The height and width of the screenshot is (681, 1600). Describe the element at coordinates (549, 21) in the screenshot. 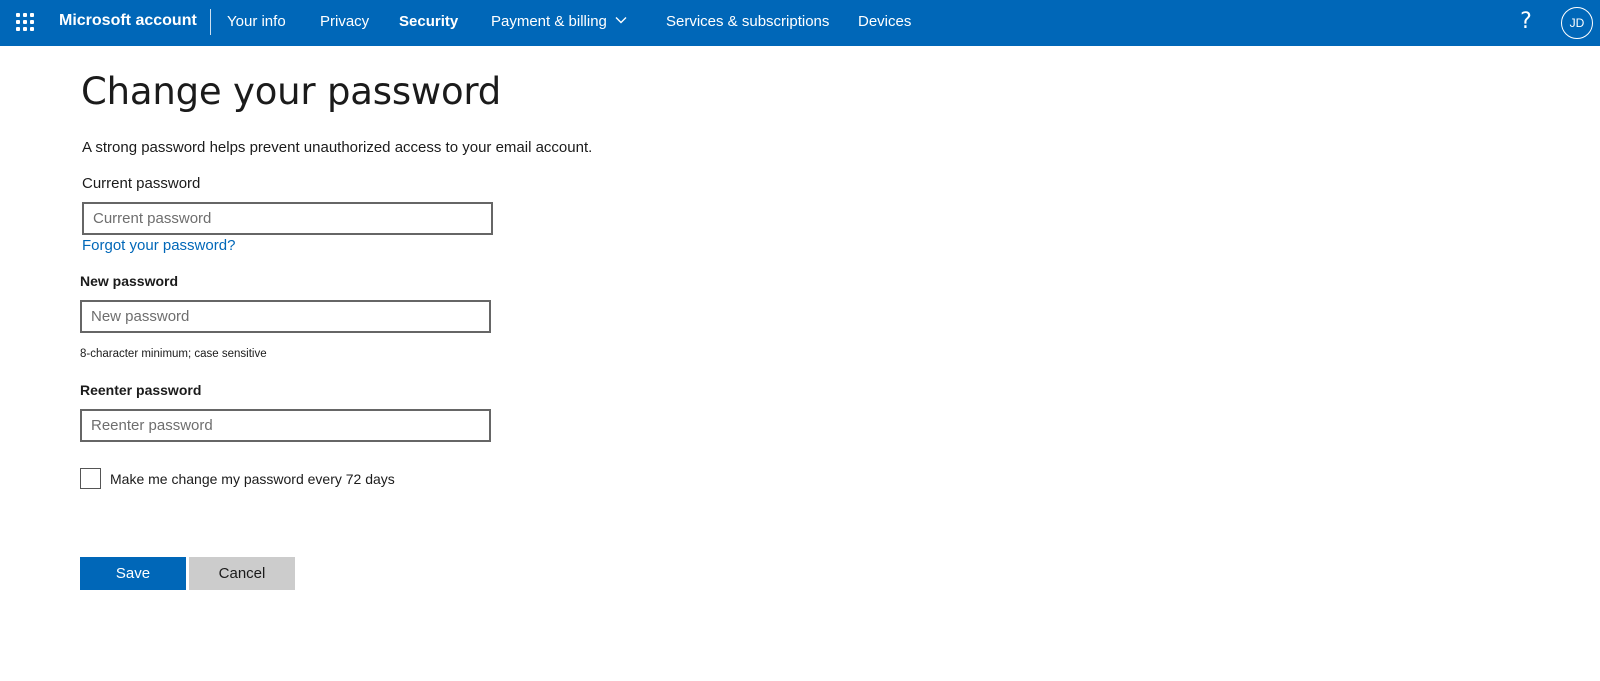

I see `nav-payment-billing: Payment & billing` at that location.